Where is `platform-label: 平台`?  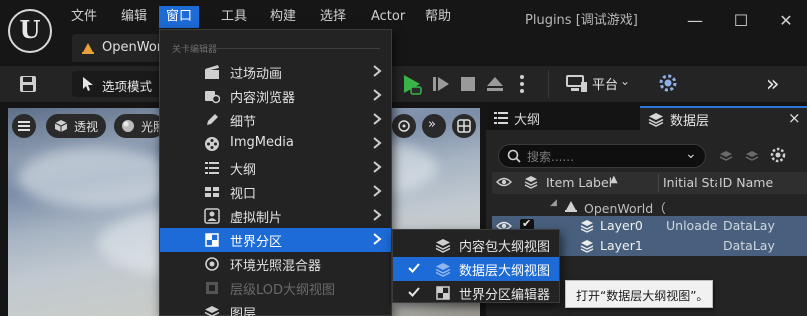 platform-label: 平台 is located at coordinates (605, 83).